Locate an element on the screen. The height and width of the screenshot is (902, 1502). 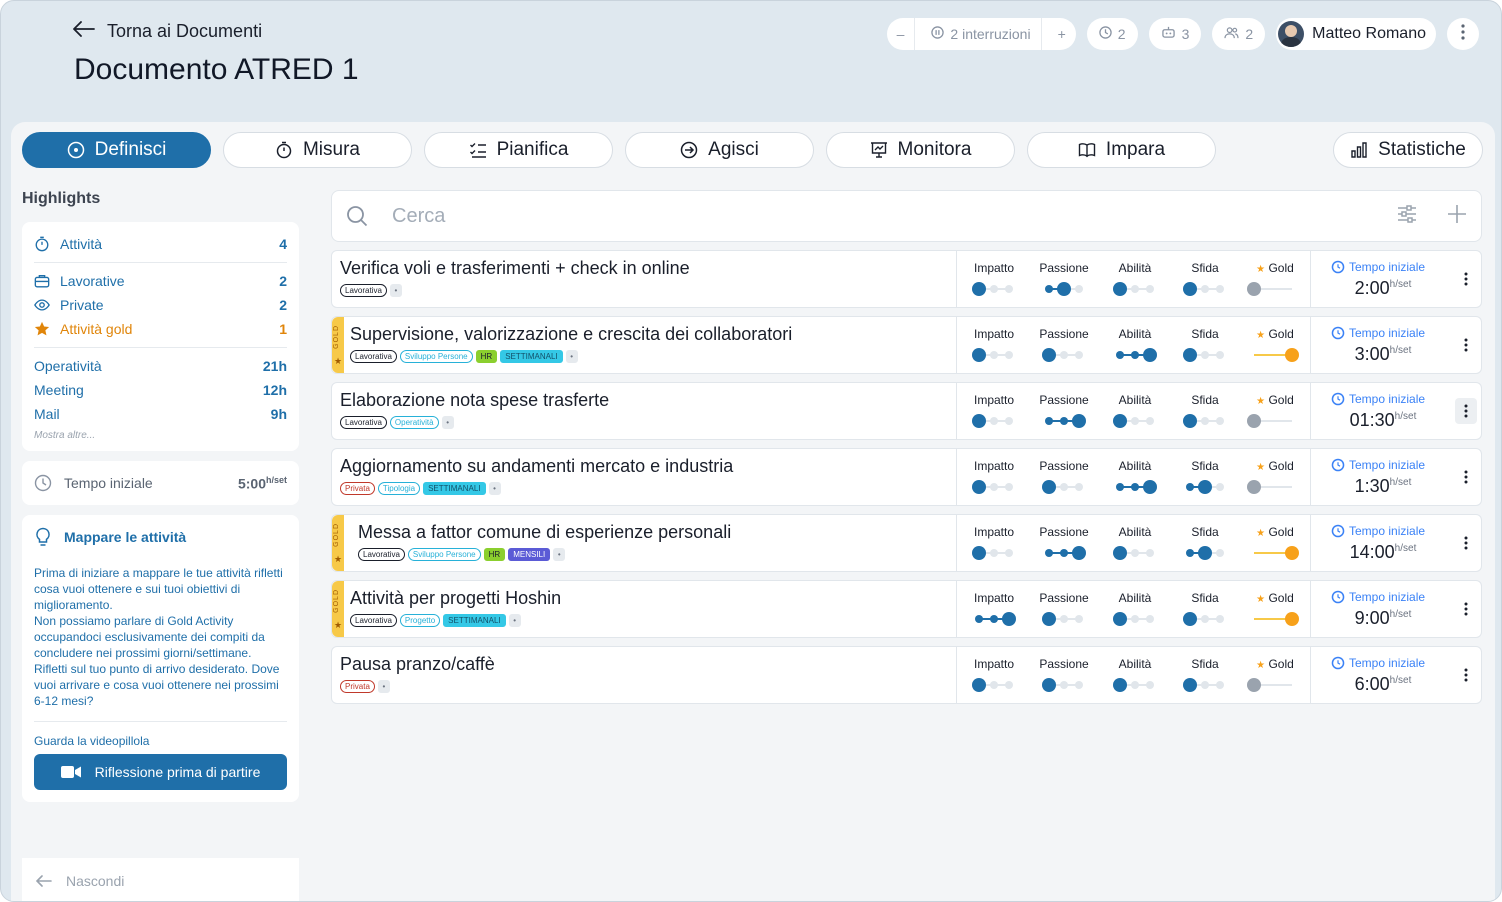
time-label: Tempo iniziale is located at coordinates (1378, 267).